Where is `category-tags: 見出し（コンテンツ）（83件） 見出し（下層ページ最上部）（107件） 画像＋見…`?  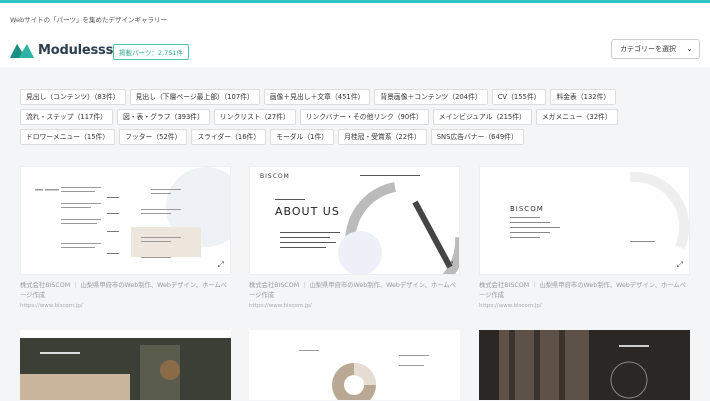 category-tags: 見出し（コンテンツ）（83件） 見出し（下層ページ最上部）（107件） 画像＋見… is located at coordinates (360, 119).